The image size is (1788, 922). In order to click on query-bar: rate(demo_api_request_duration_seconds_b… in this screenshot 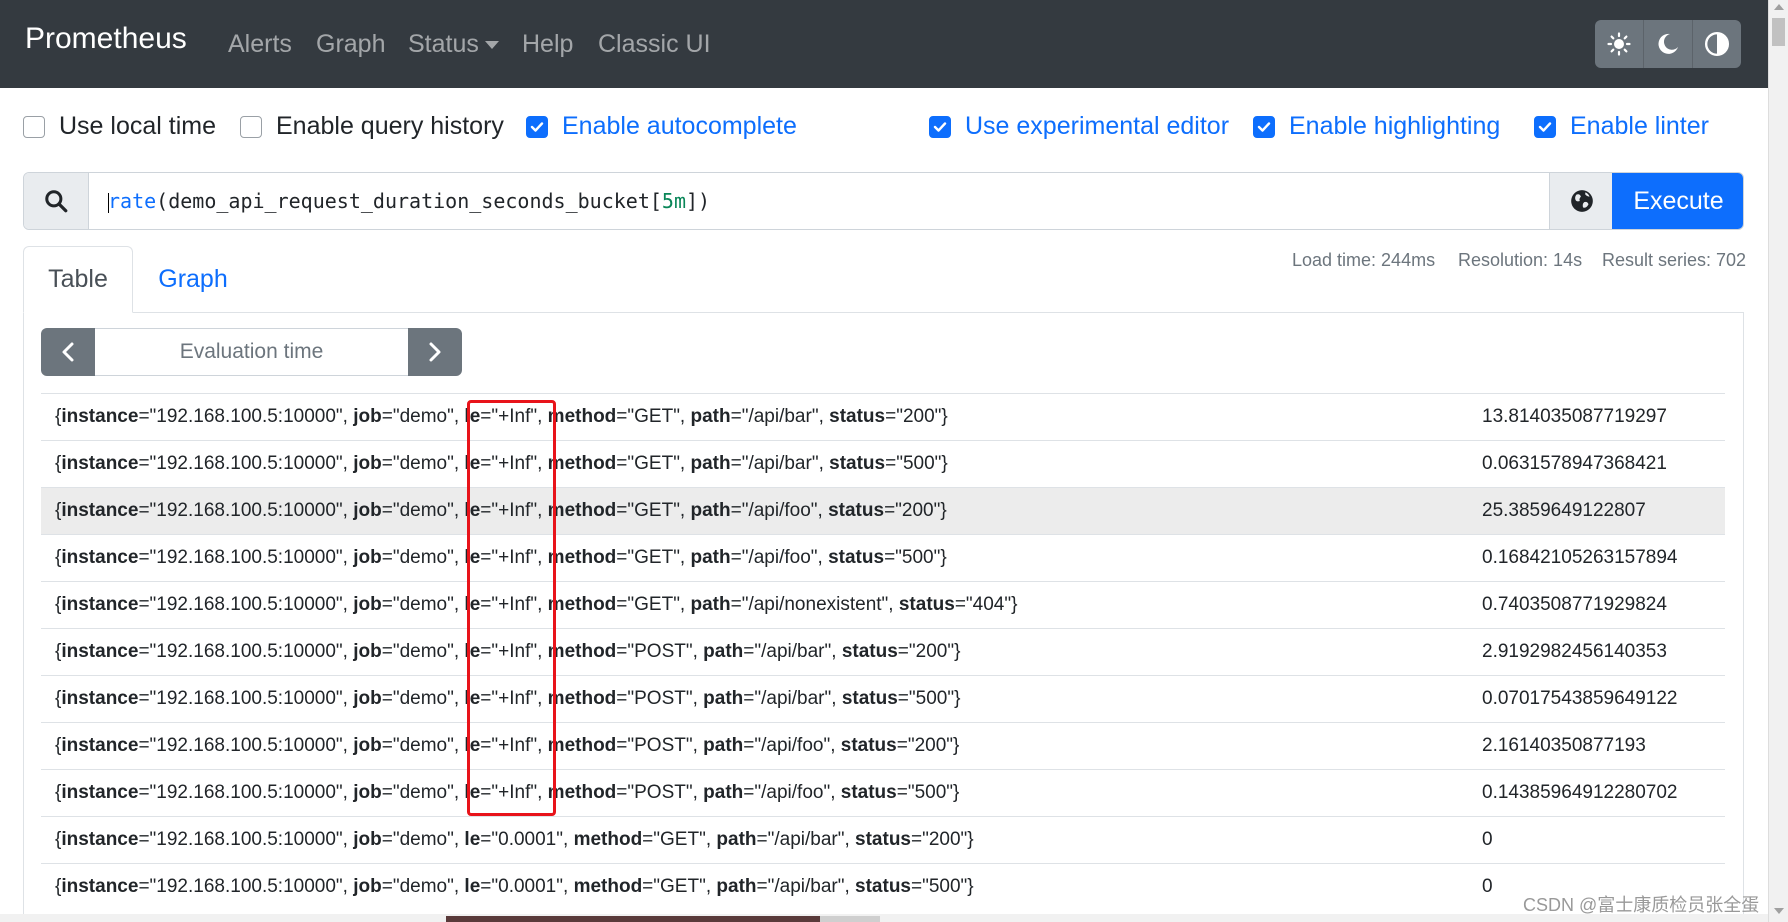, I will do `click(883, 201)`.